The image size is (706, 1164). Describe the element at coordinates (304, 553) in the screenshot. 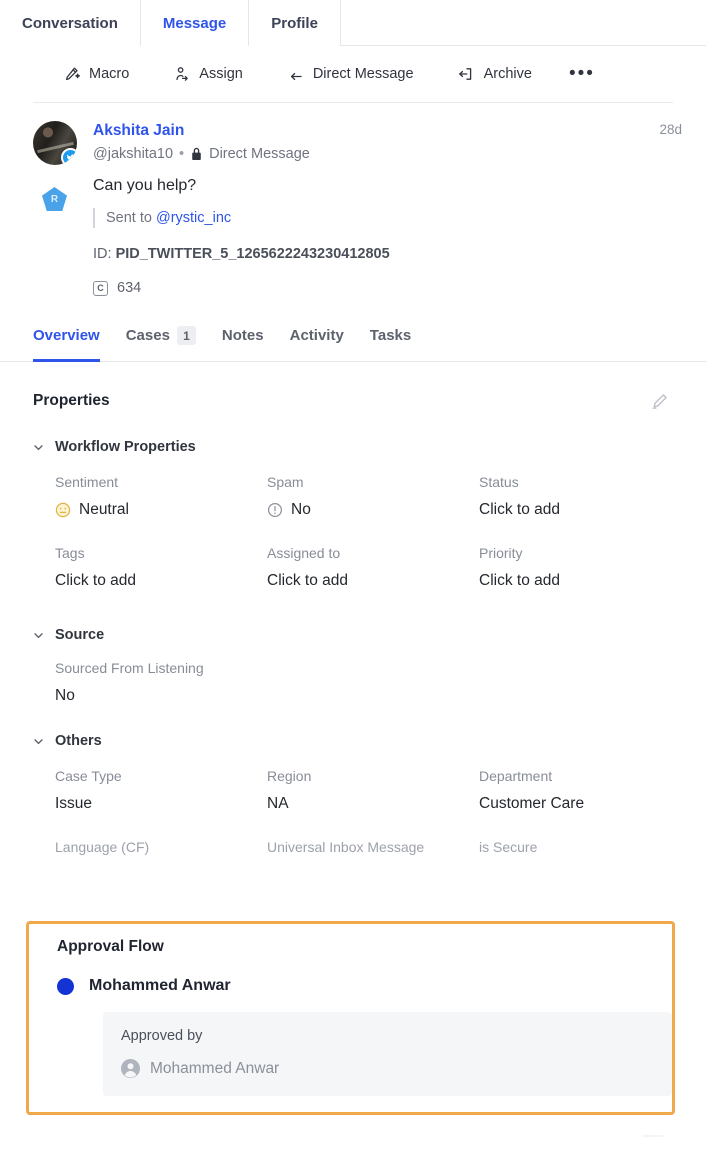

I see `field-assigned-to-label: Assigned to` at that location.